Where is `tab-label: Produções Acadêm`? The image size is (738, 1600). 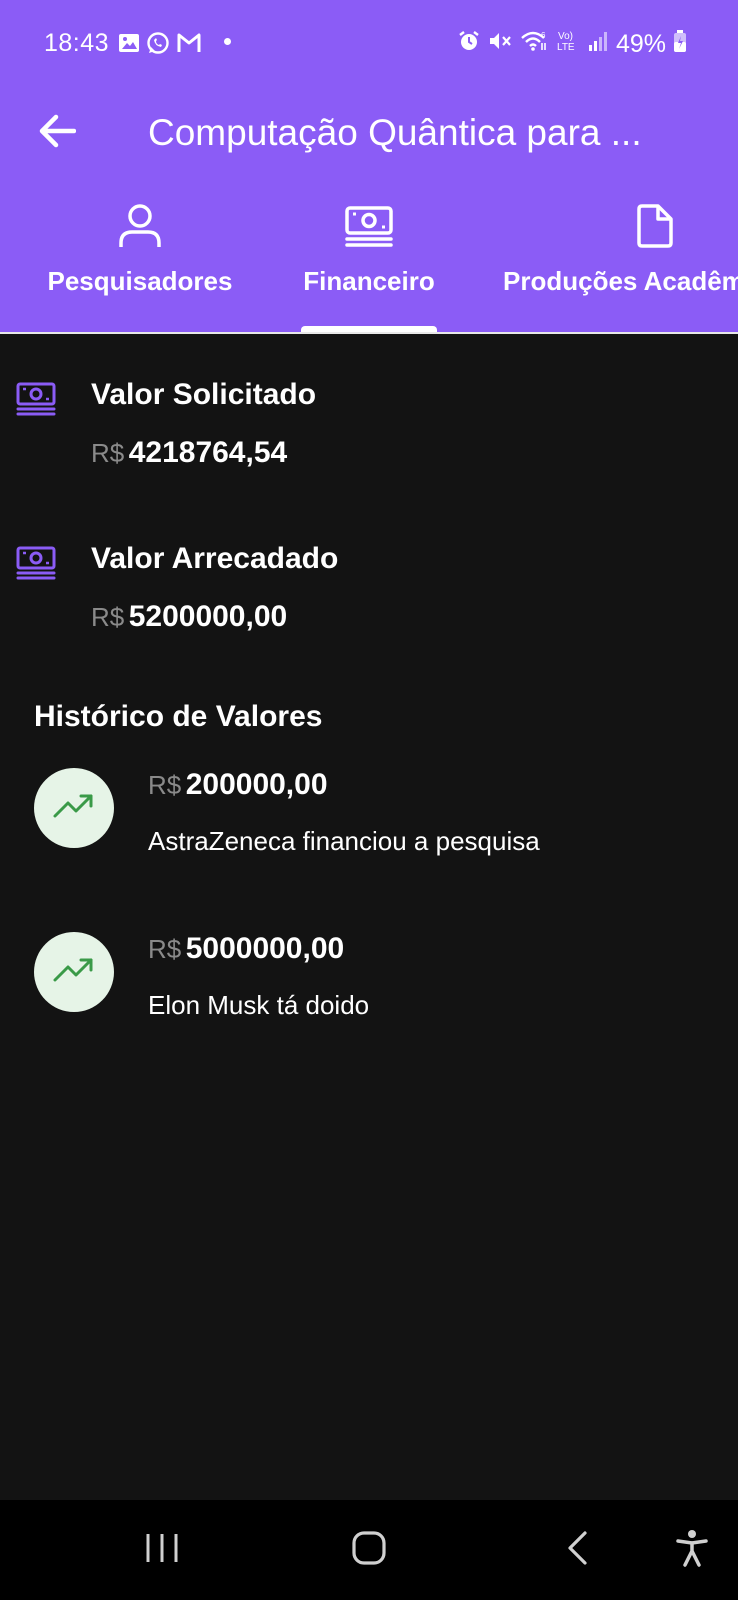 tab-label: Produções Acadêm is located at coordinates (620, 281).